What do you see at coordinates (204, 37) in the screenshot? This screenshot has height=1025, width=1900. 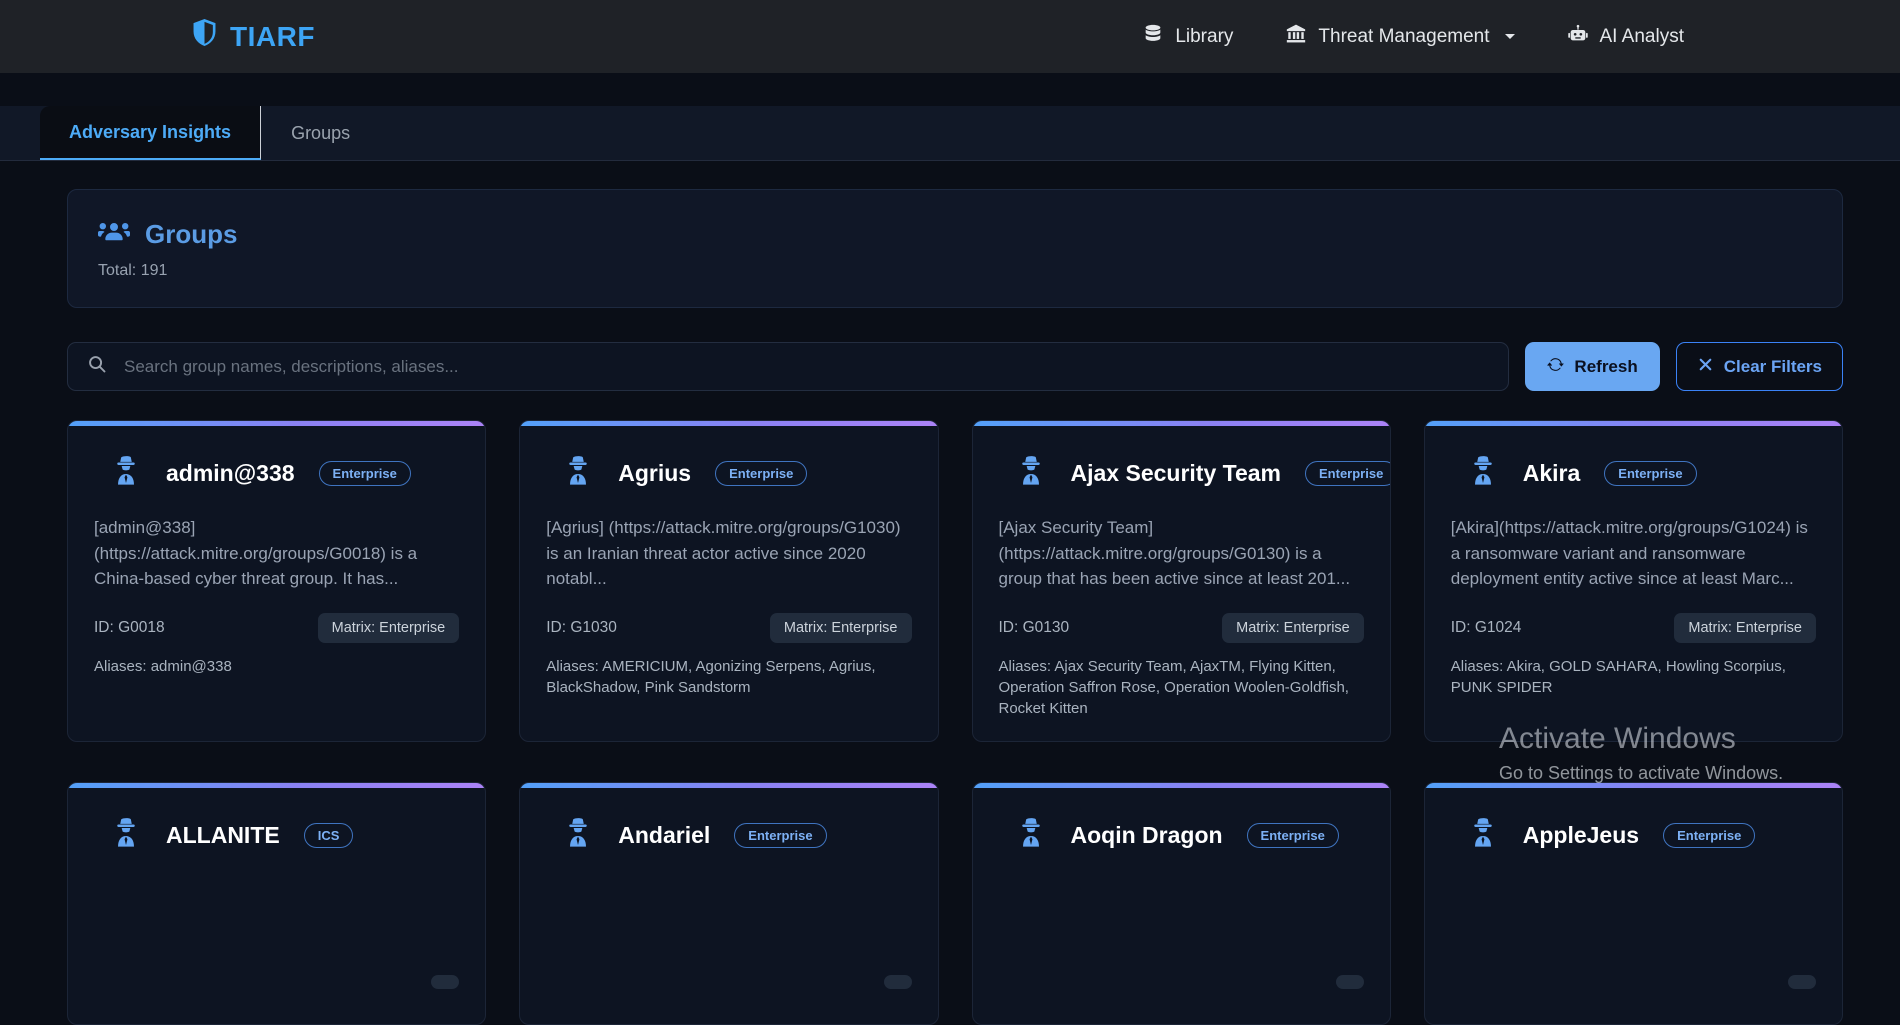 I see `shield-icon` at bounding box center [204, 37].